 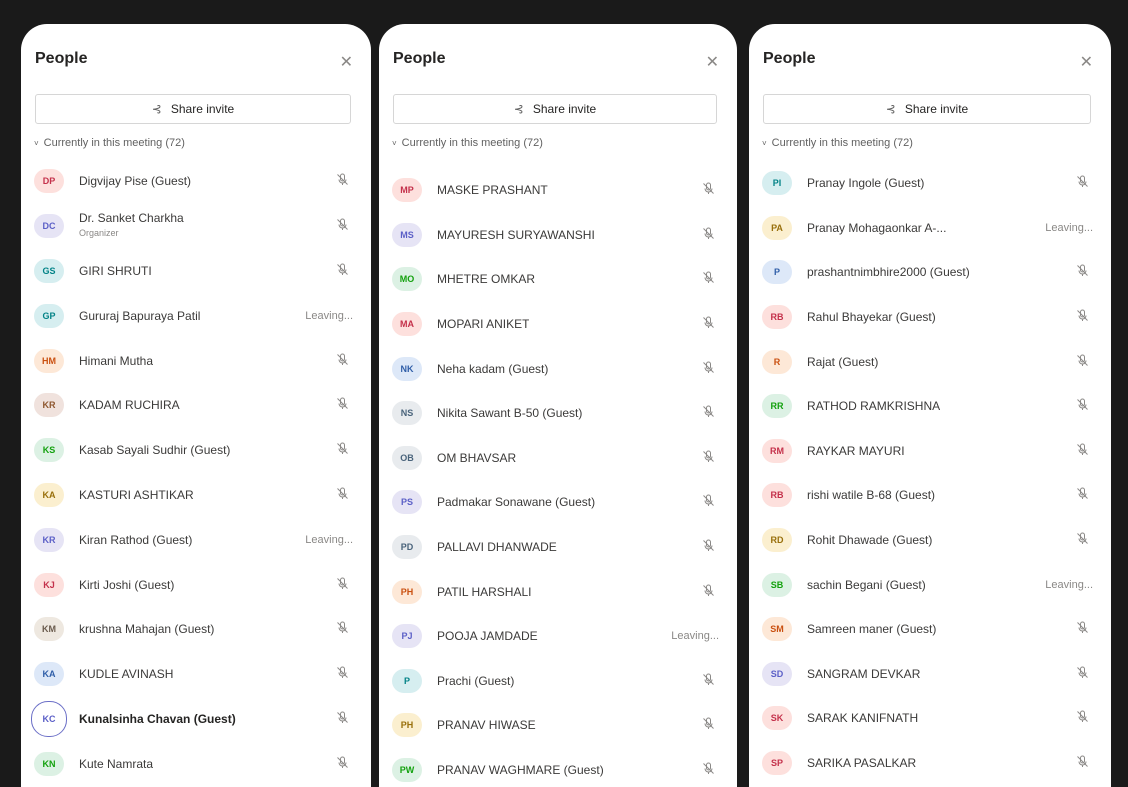 What do you see at coordinates (558, 725) in the screenshot?
I see `participant-row: PH PRANAV HIWASE` at bounding box center [558, 725].